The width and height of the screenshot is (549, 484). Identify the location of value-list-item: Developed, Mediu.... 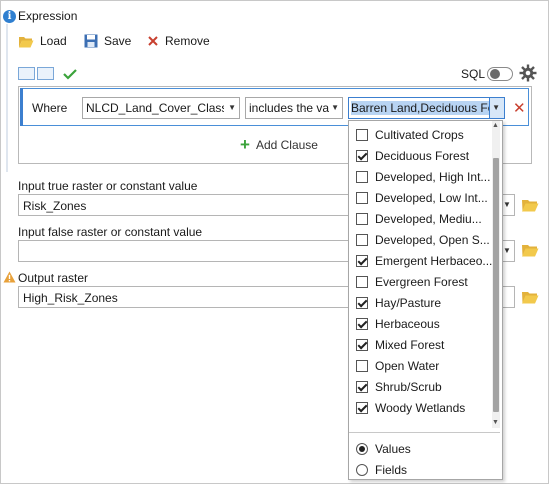
(419, 218).